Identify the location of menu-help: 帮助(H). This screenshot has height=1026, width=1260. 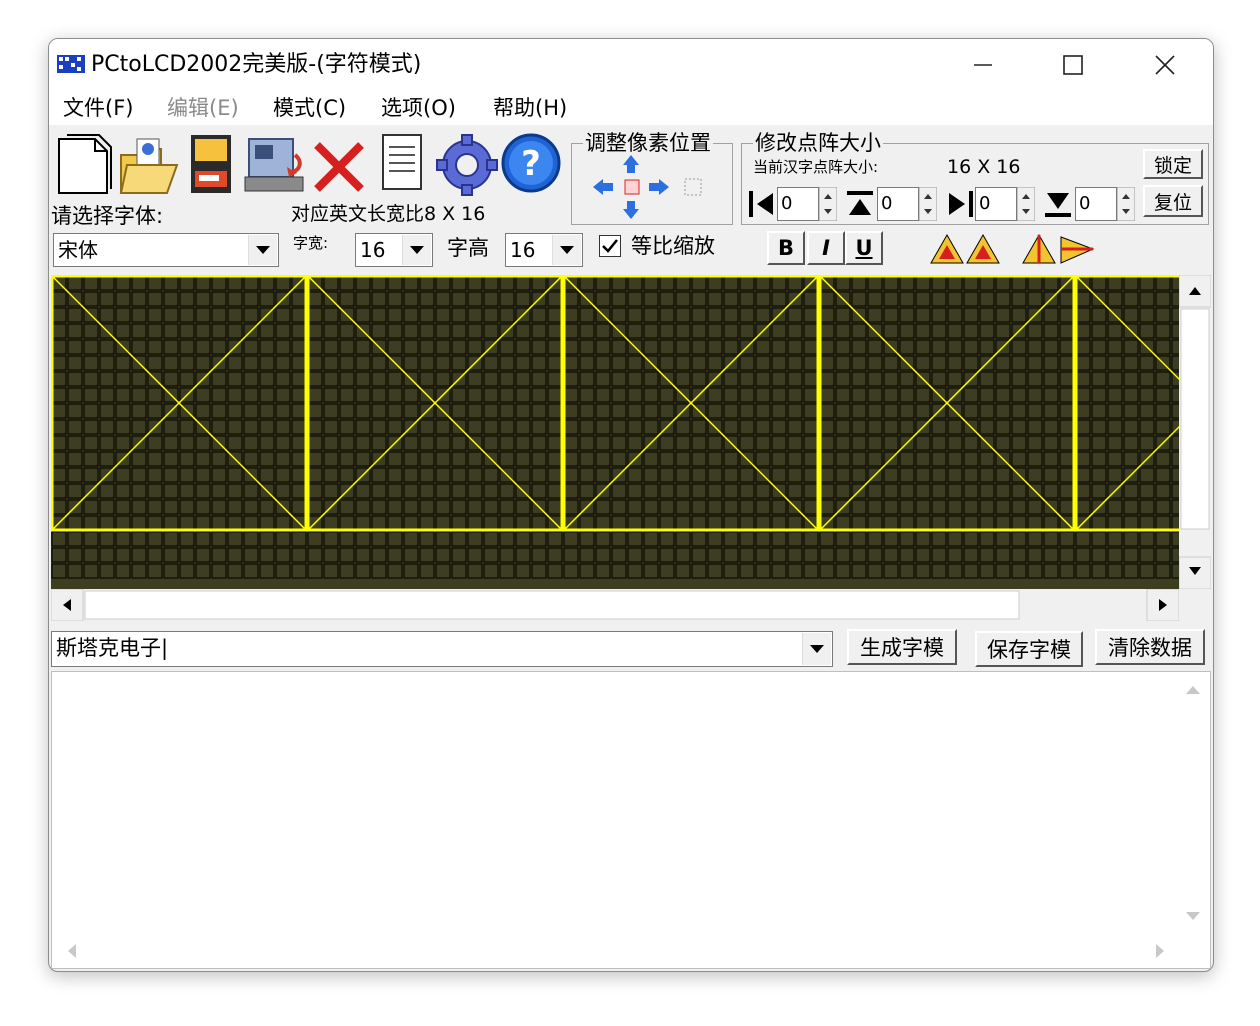
(530, 108).